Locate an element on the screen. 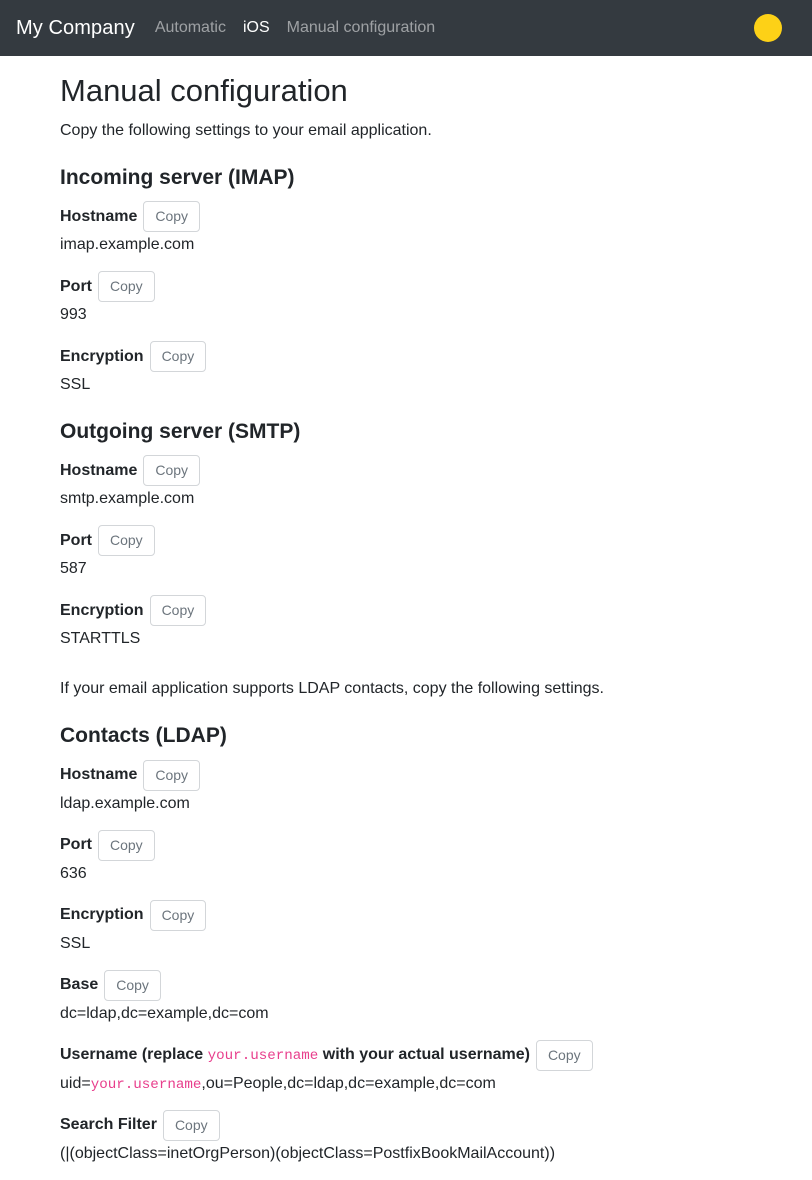 This screenshot has width=812, height=1180. page-title: Manual configuration is located at coordinates (204, 90).